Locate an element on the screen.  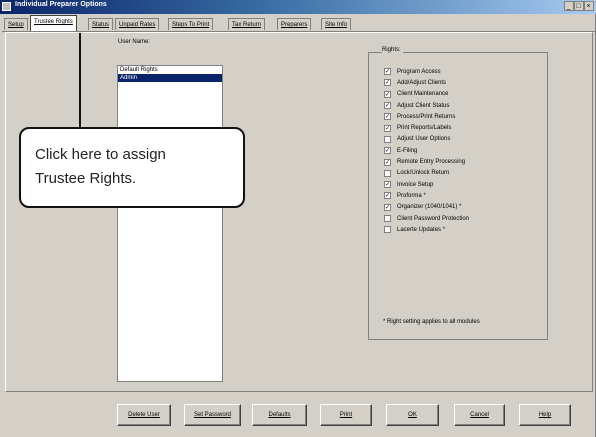
user-list-item: Default Rights is located at coordinates (170, 70).